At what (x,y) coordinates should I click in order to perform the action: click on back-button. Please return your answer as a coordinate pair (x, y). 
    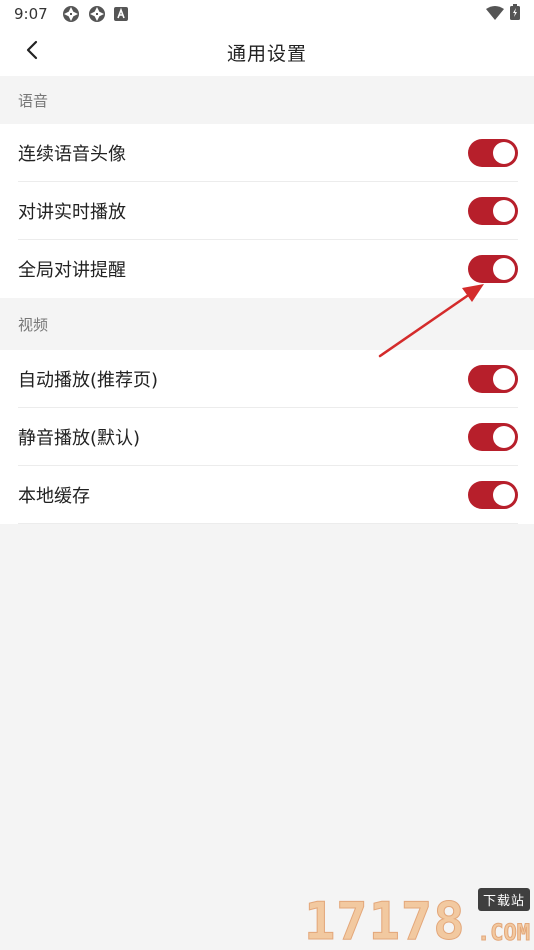
    Looking at the image, I should click on (32, 52).